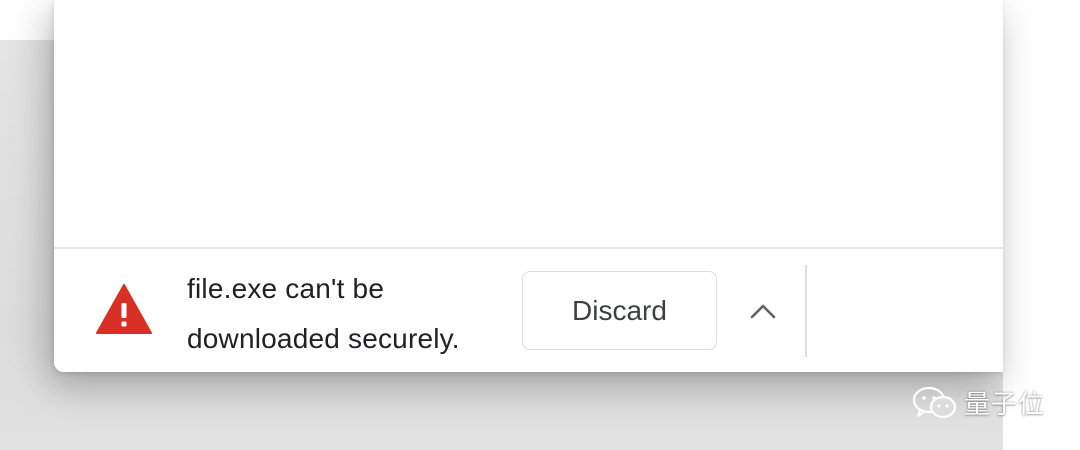 This screenshot has height=450, width=1080. What do you see at coordinates (286, 288) in the screenshot?
I see `download-warning-line1: file.exe can't be` at bounding box center [286, 288].